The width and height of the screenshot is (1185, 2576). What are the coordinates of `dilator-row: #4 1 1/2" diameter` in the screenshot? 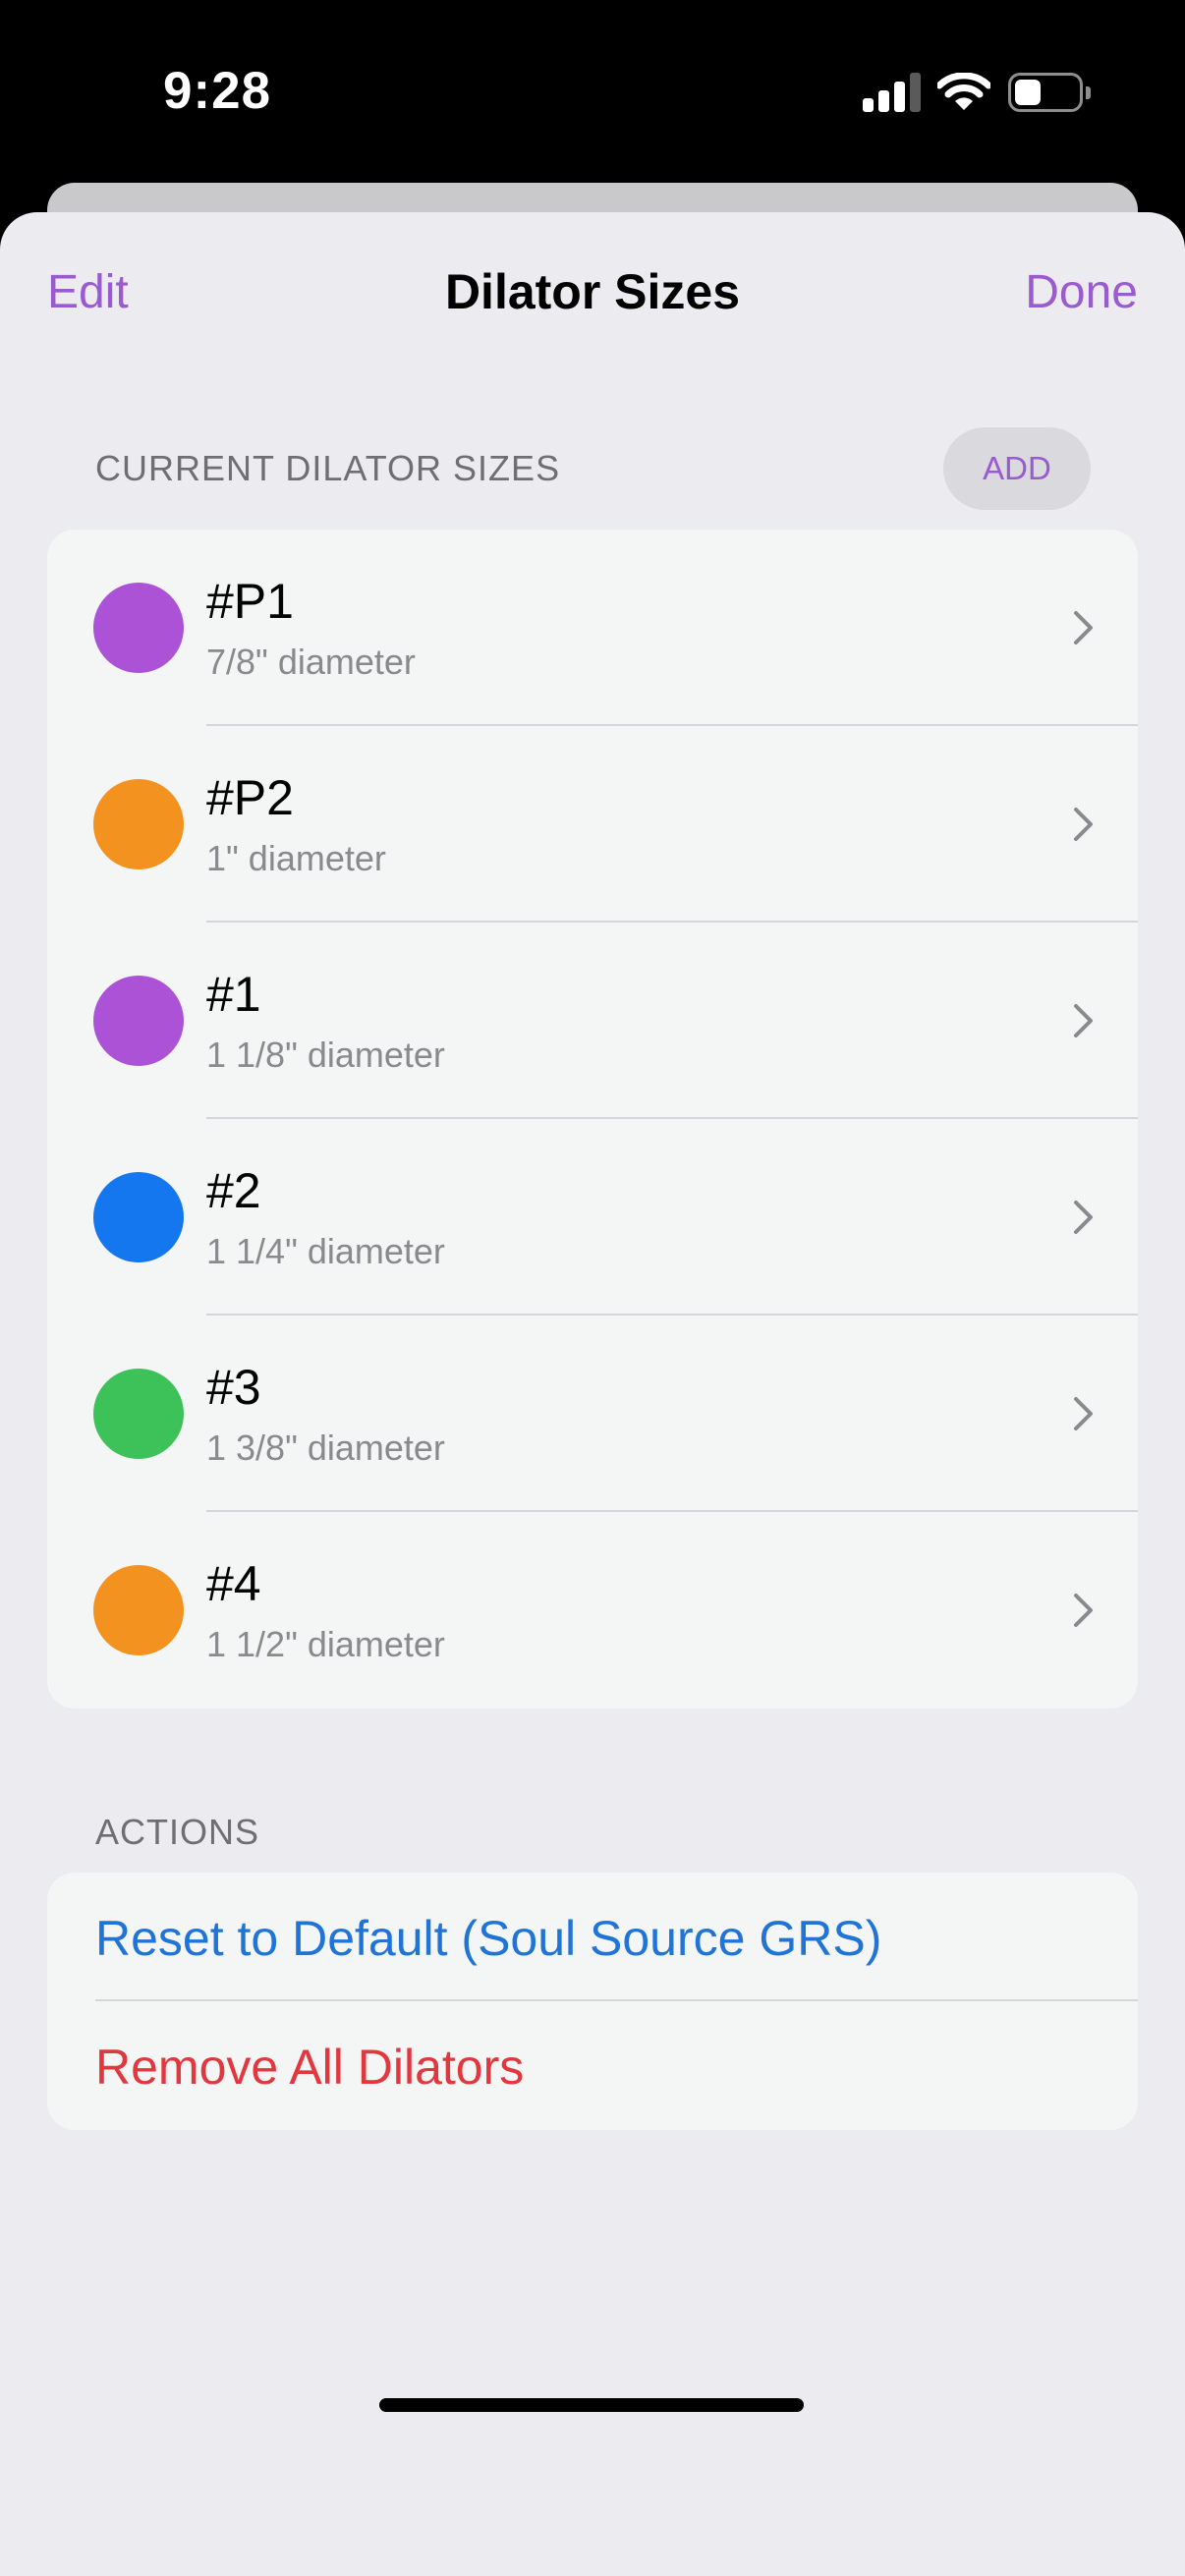 It's located at (592, 1610).